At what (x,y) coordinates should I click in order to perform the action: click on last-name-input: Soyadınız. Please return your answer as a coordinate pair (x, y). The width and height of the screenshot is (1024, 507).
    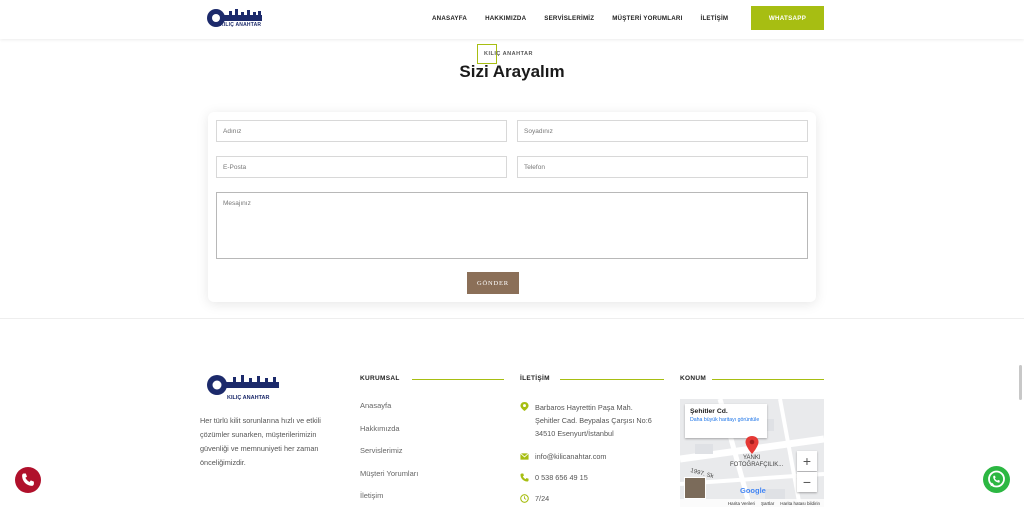
    Looking at the image, I should click on (662, 131).